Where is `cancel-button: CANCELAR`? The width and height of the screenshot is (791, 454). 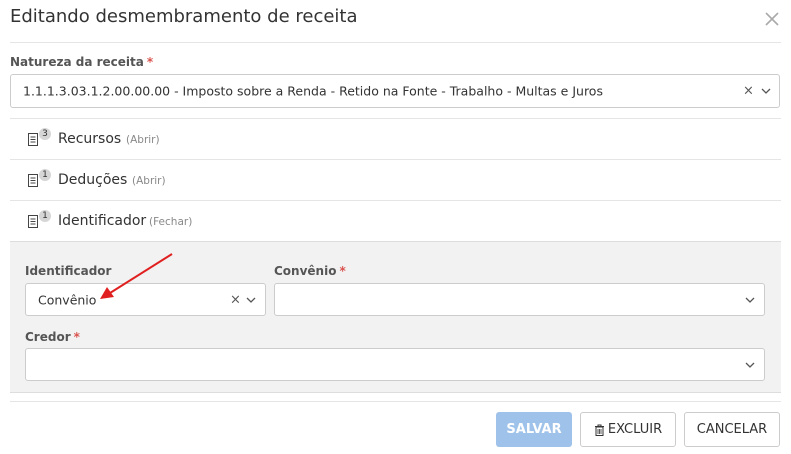
cancel-button: CANCELAR is located at coordinates (732, 429).